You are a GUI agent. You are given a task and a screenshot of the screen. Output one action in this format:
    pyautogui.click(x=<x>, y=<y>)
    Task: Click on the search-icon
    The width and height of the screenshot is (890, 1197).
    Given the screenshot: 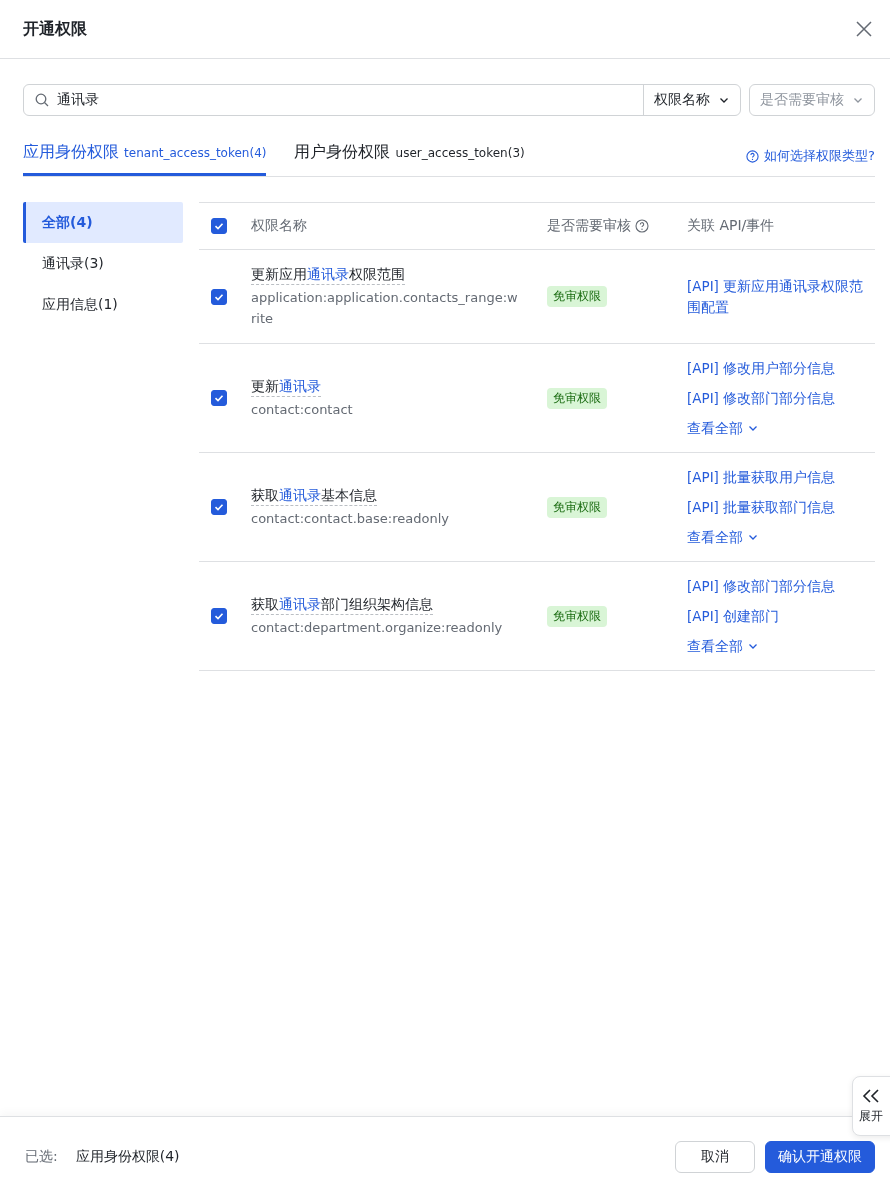 What is the action you would take?
    pyautogui.click(x=42, y=100)
    